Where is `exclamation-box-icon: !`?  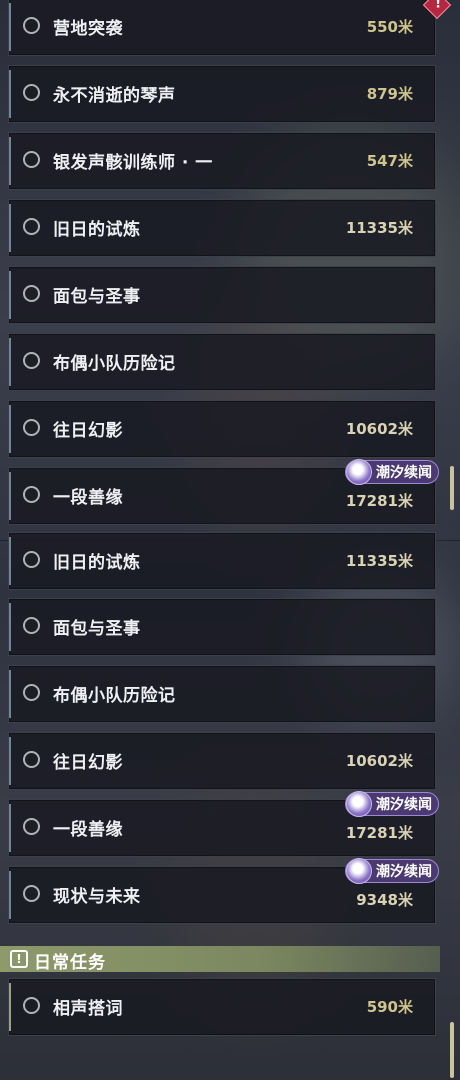
exclamation-box-icon: ! is located at coordinates (19, 959).